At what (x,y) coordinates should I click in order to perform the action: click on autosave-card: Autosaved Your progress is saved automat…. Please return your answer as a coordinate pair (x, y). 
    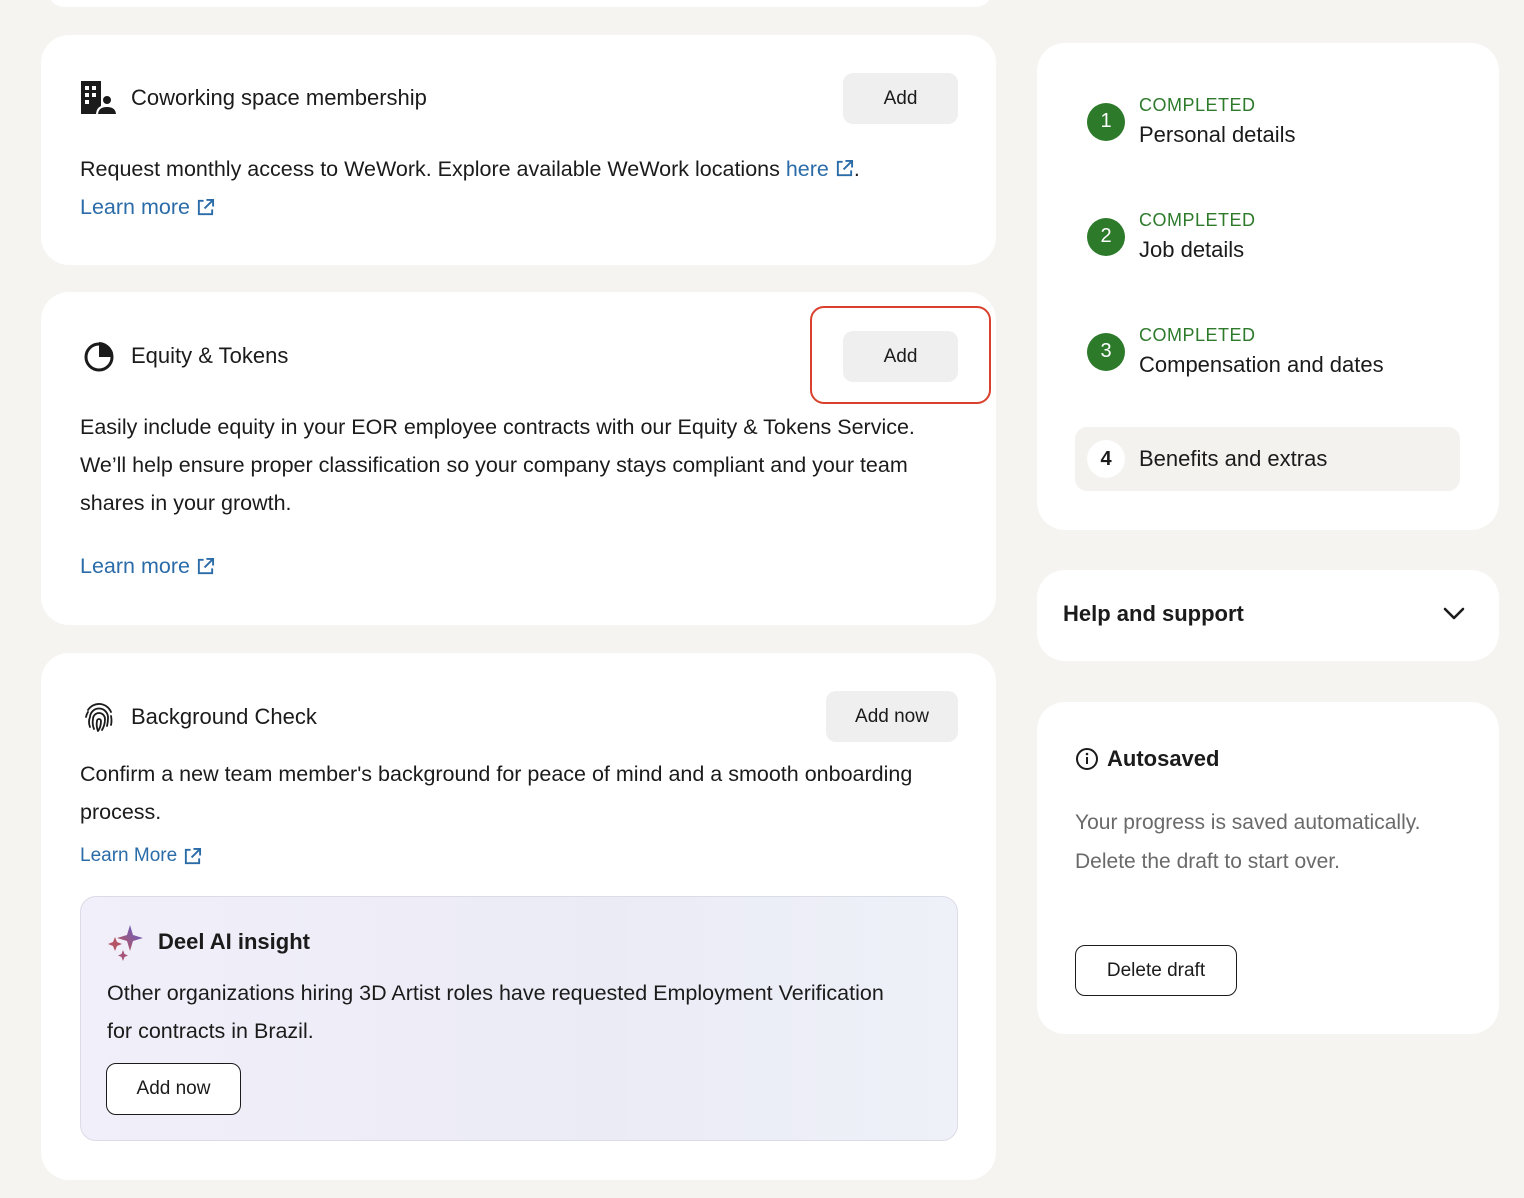
    Looking at the image, I should click on (1268, 868).